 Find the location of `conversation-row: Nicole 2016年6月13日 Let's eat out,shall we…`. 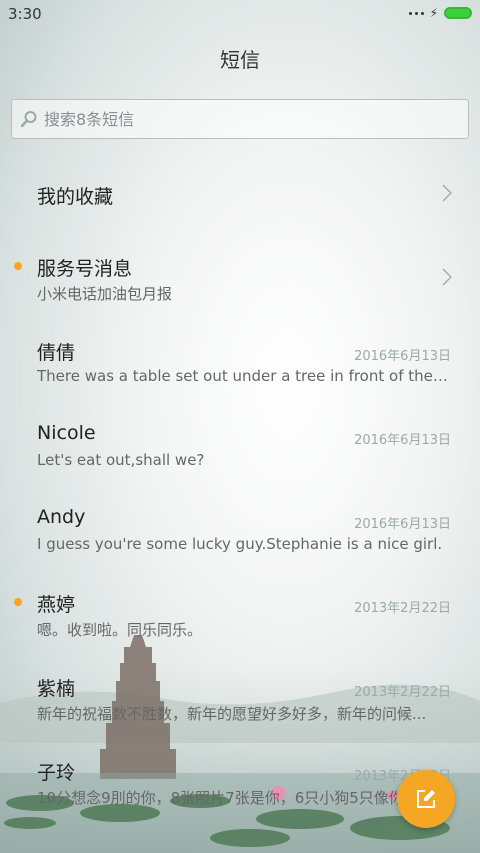

conversation-row: Nicole 2016年6月13日 Let's eat out,shall we… is located at coordinates (240, 446).